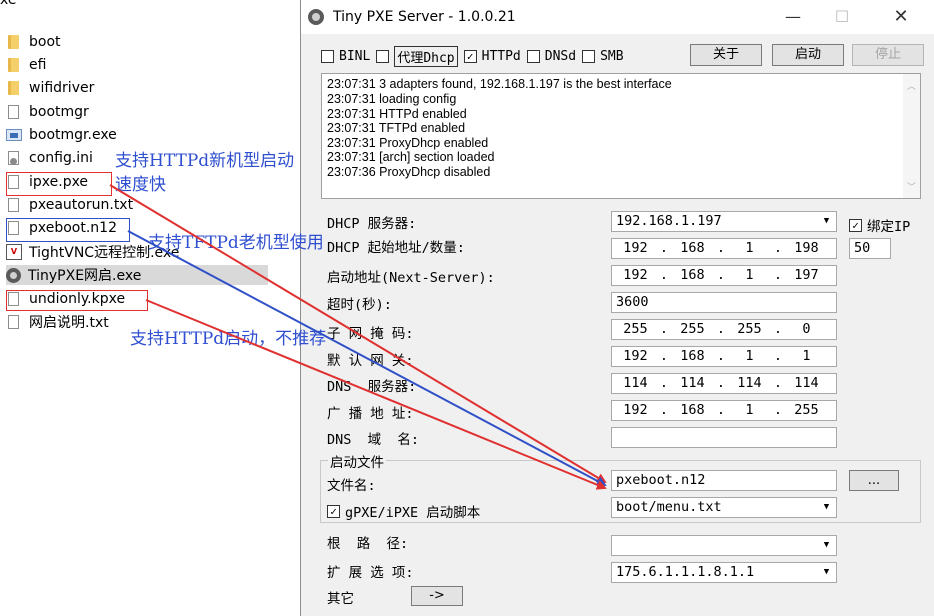 The height and width of the screenshot is (616, 934). I want to click on log-line: 23:07:36 ProxyDhcp disabled, so click(409, 172).